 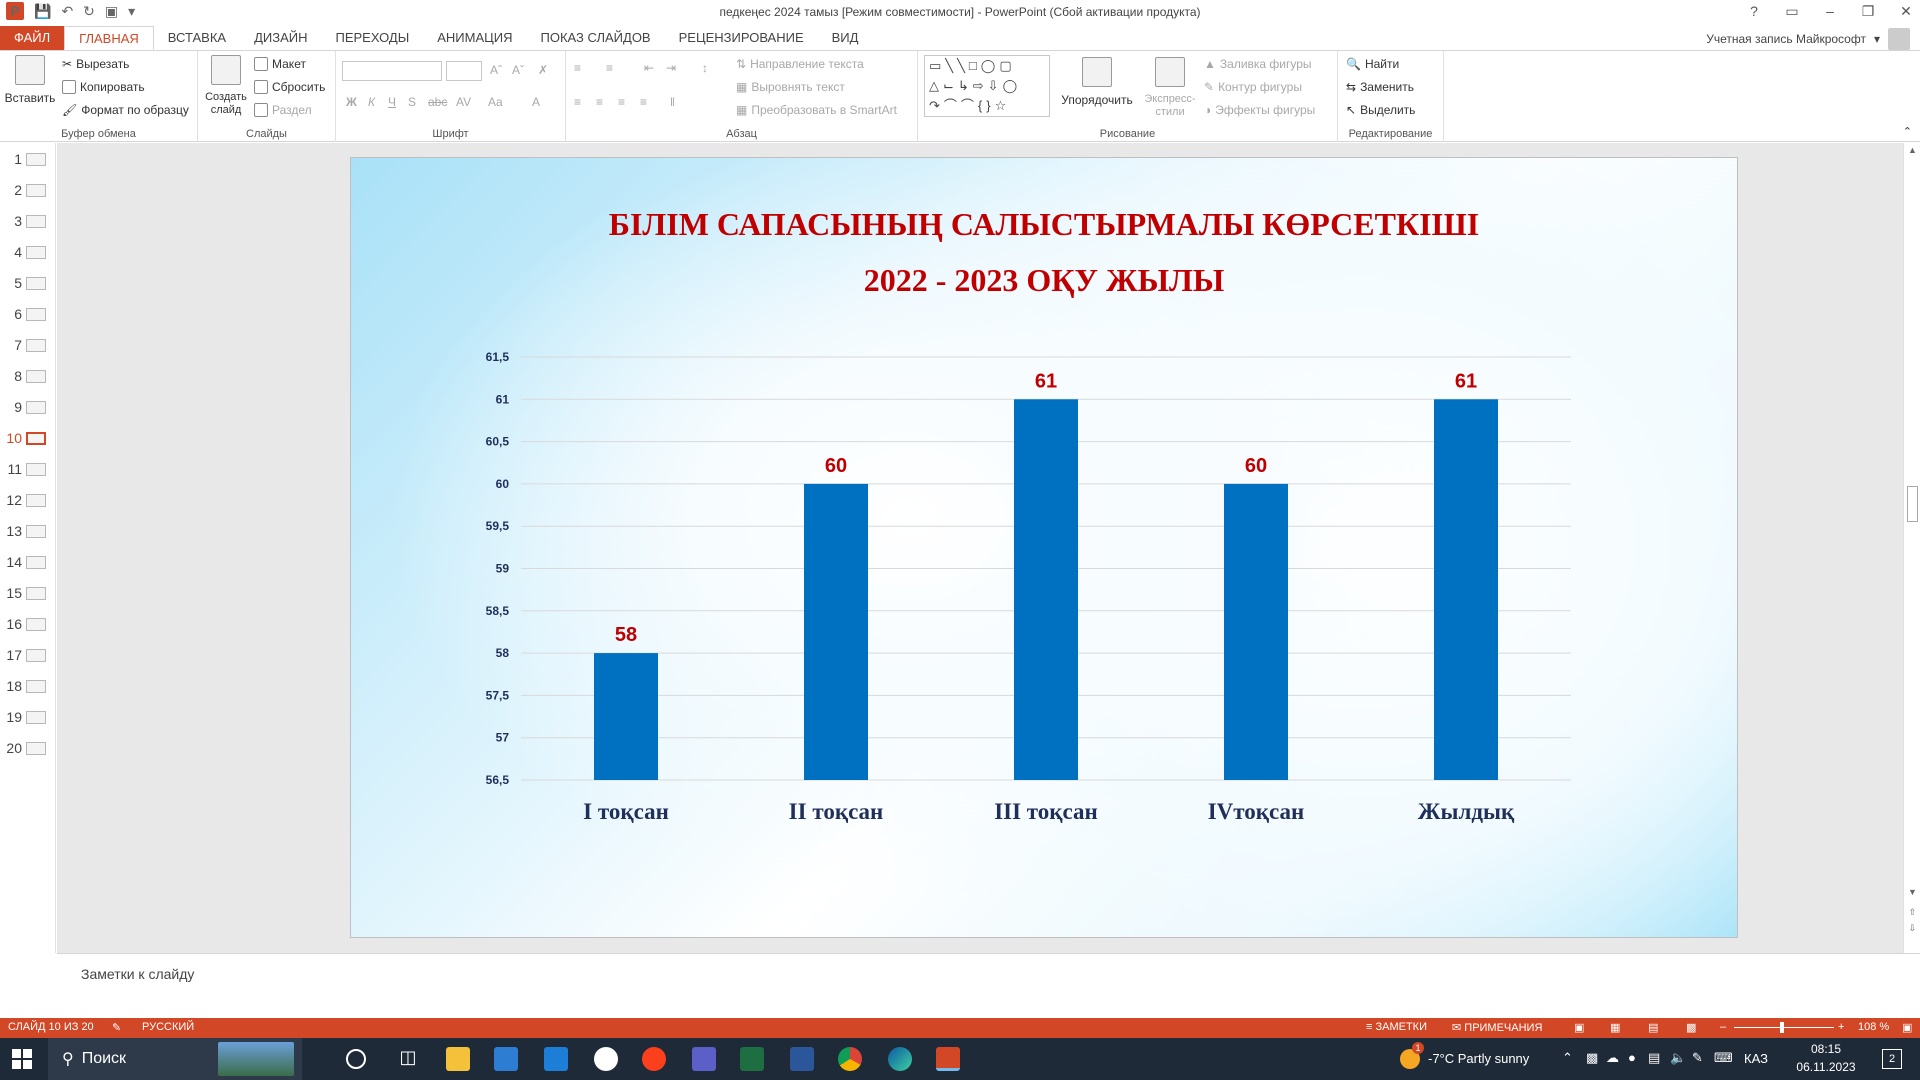 What do you see at coordinates (474, 38) in the screenshot?
I see `tab-animations: АНИМАЦИЯ` at bounding box center [474, 38].